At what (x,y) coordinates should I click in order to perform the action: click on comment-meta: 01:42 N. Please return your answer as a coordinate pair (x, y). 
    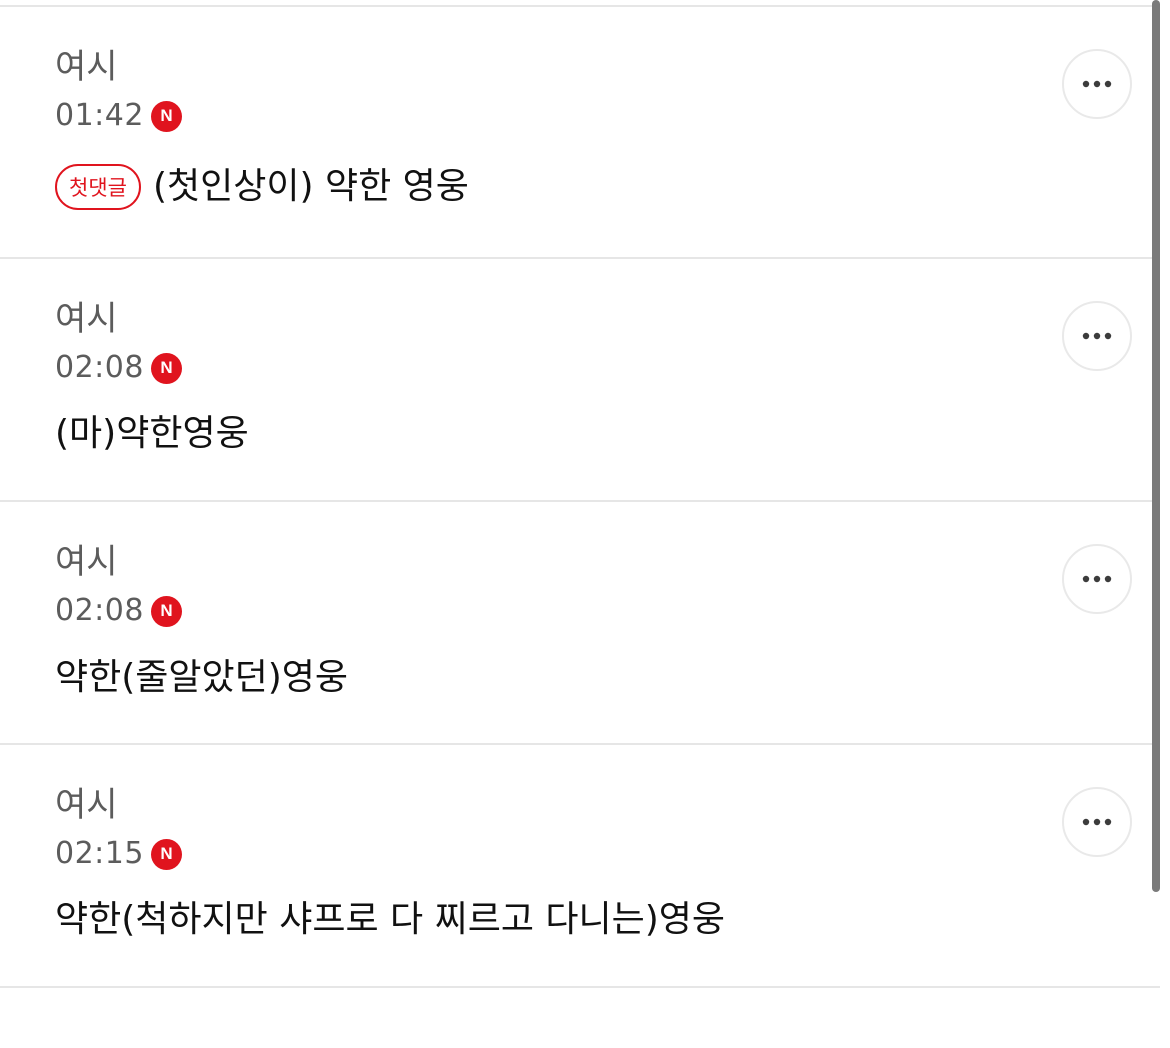
    Looking at the image, I should click on (118, 116).